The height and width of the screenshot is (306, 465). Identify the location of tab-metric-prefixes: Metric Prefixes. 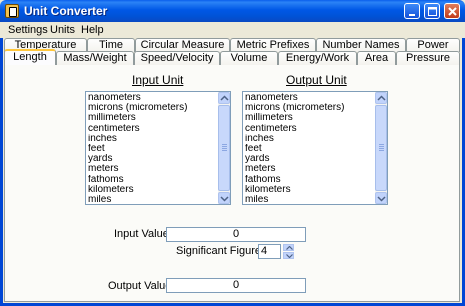
(273, 45).